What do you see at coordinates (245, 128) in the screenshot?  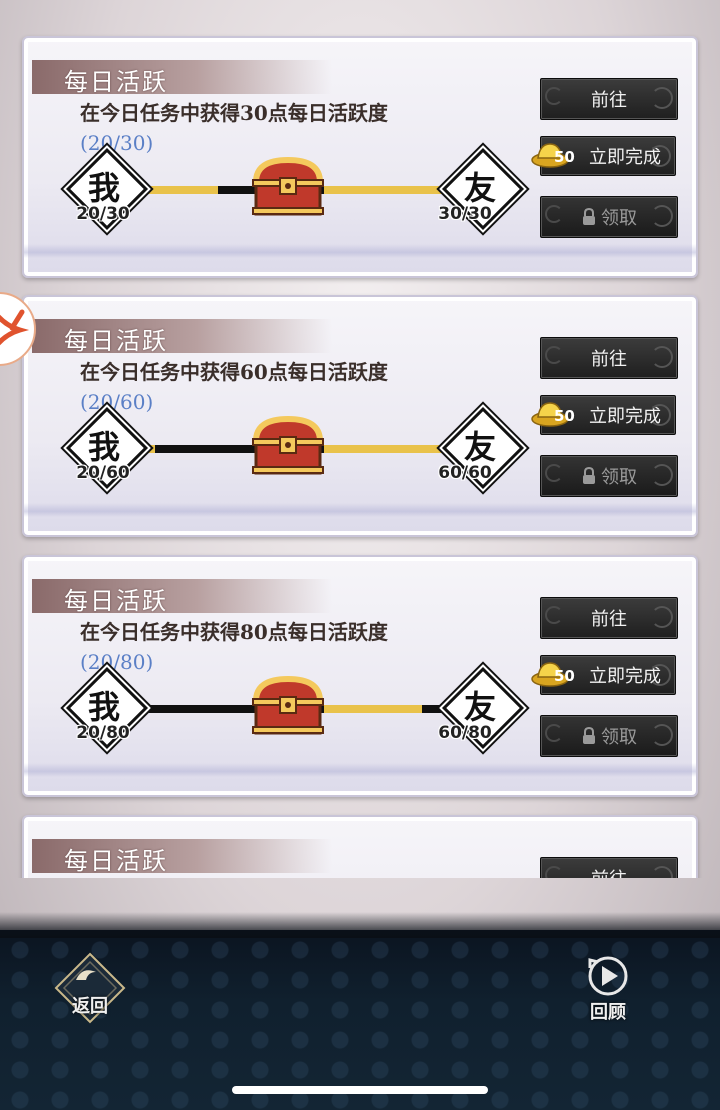 I see `quest-description: 在今日任务中获得30点每日活跃度 (20/30)` at bounding box center [245, 128].